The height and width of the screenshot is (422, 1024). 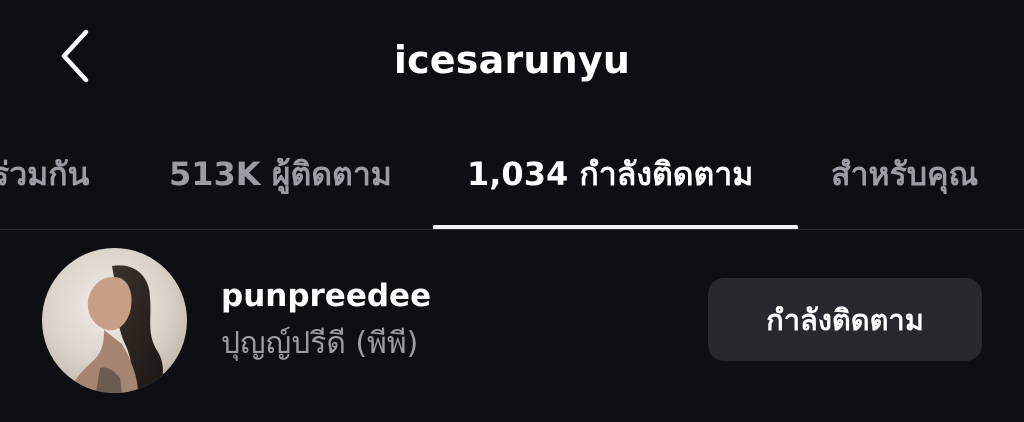 I want to click on profile-photo, so click(x=114, y=320).